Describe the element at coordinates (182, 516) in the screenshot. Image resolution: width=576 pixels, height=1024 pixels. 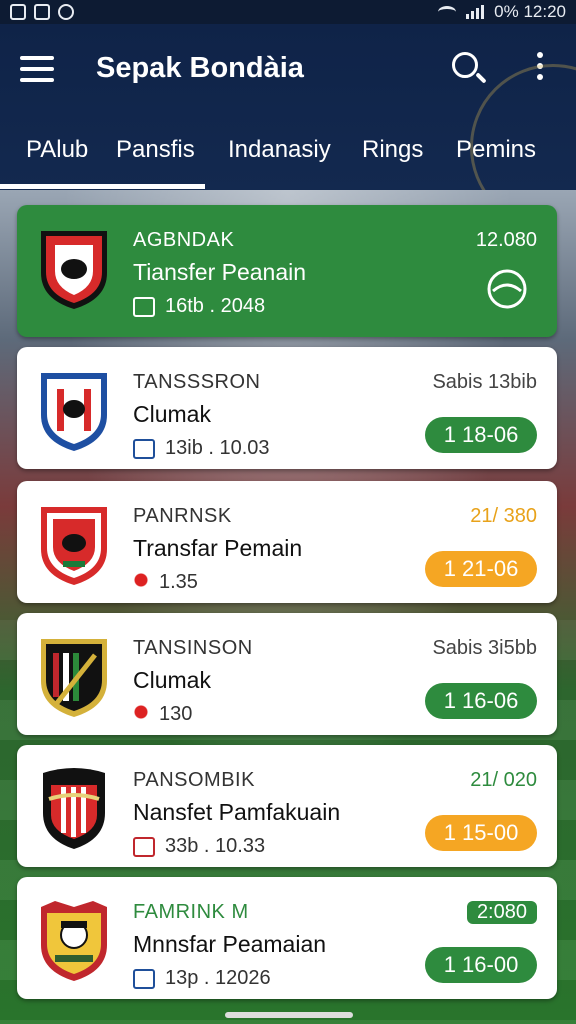
I see `card-title: PANRNSK` at that location.